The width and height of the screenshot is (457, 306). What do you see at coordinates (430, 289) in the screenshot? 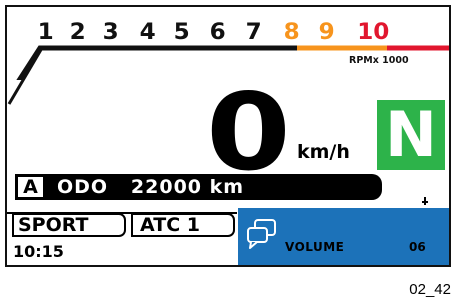
I see `figure-caption: 02_42` at bounding box center [430, 289].